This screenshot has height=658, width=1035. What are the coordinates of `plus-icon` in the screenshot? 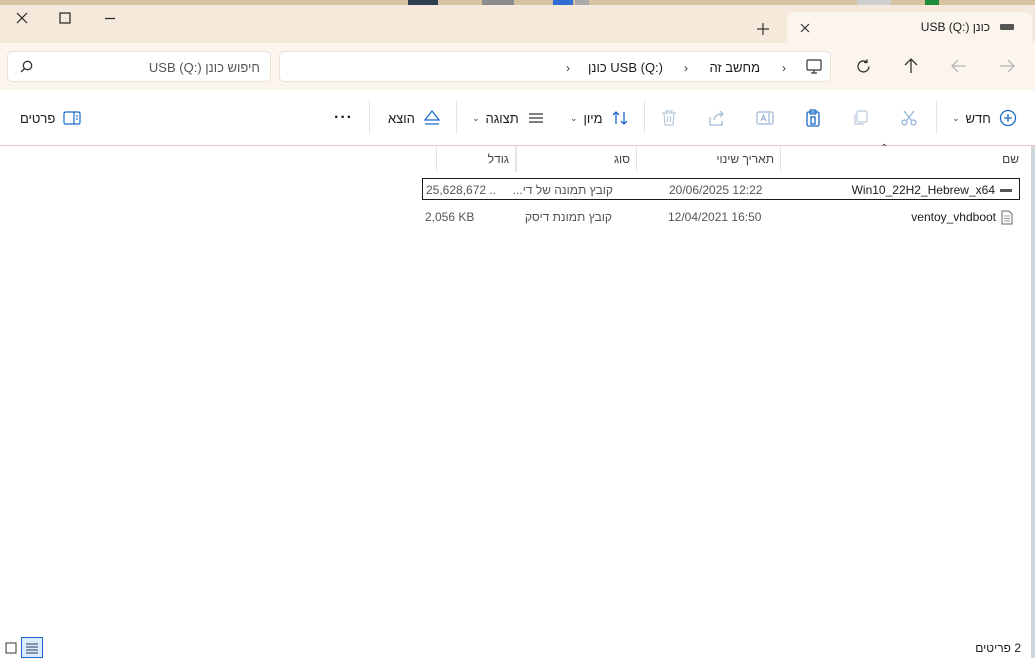 It's located at (763, 29).